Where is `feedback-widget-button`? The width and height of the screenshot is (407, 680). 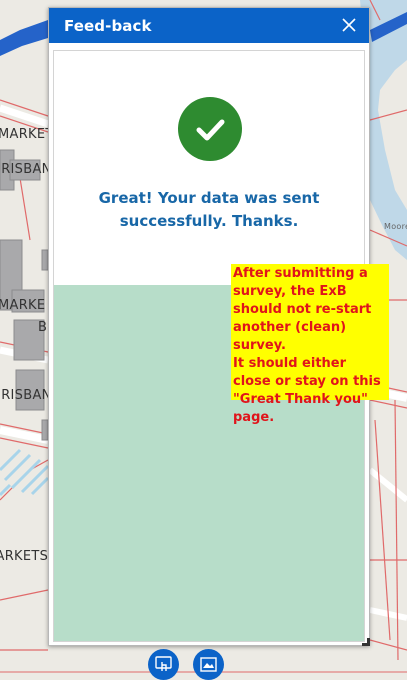 feedback-widget-button is located at coordinates (163, 664).